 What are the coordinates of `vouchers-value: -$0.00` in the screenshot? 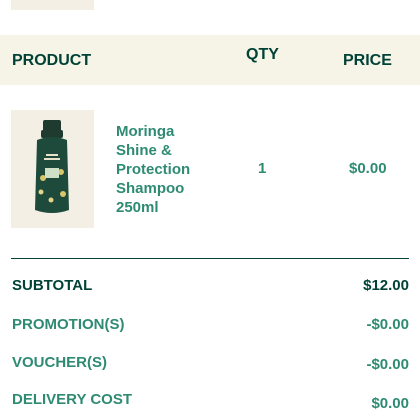 It's located at (387, 364).